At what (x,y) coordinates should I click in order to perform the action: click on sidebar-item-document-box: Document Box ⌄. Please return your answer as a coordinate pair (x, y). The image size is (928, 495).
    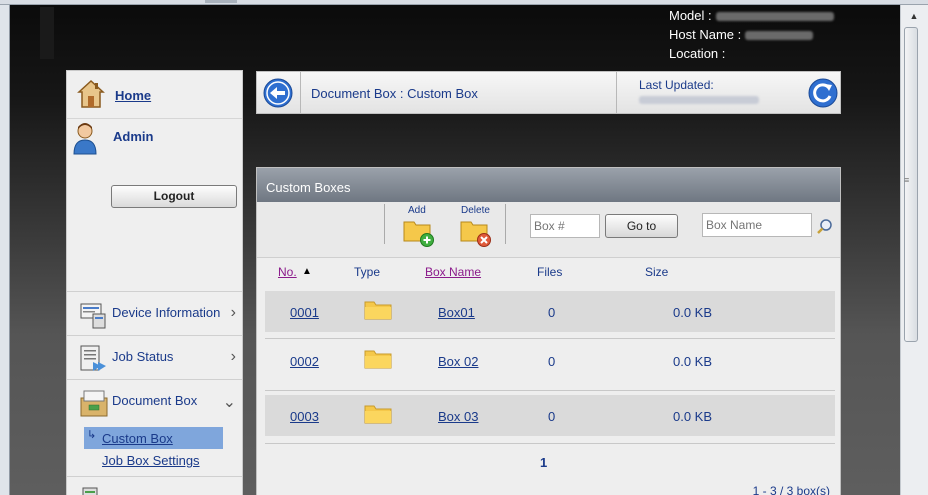
    Looking at the image, I should click on (154, 401).